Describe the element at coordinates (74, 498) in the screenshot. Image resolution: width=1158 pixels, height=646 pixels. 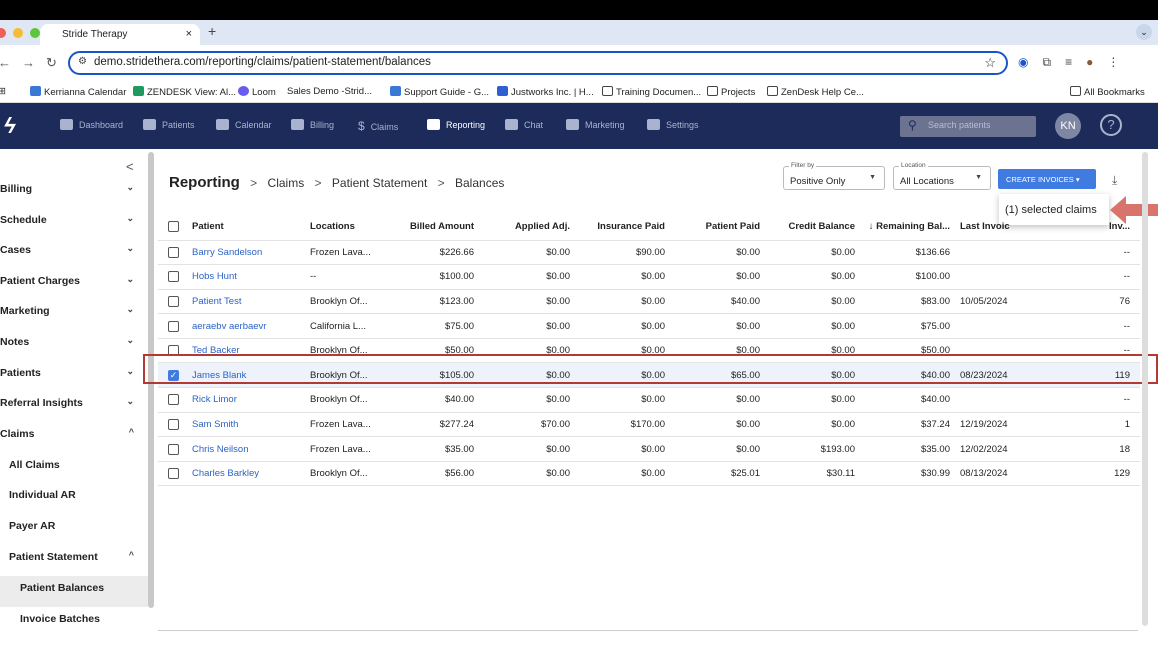
I see `sidebar-item-individual-ar: Individual AR` at that location.